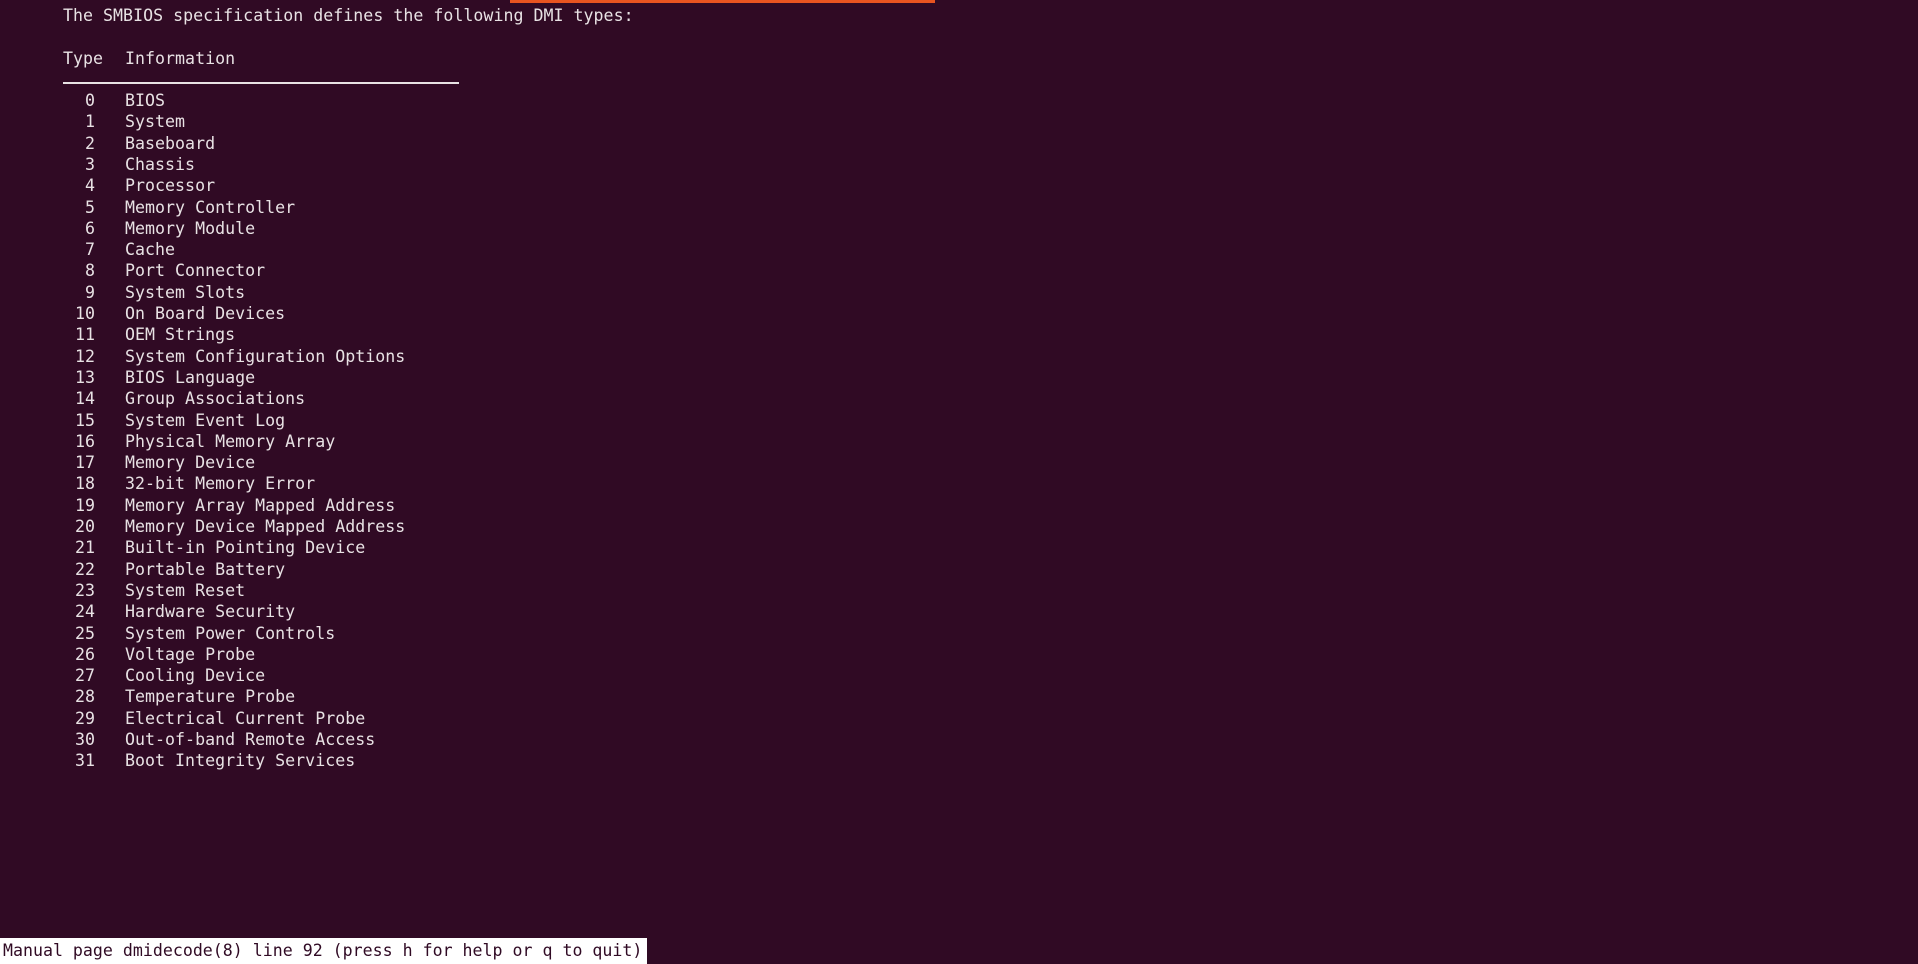  Describe the element at coordinates (155, 122) in the screenshot. I see `dmi-type-information: System` at that location.